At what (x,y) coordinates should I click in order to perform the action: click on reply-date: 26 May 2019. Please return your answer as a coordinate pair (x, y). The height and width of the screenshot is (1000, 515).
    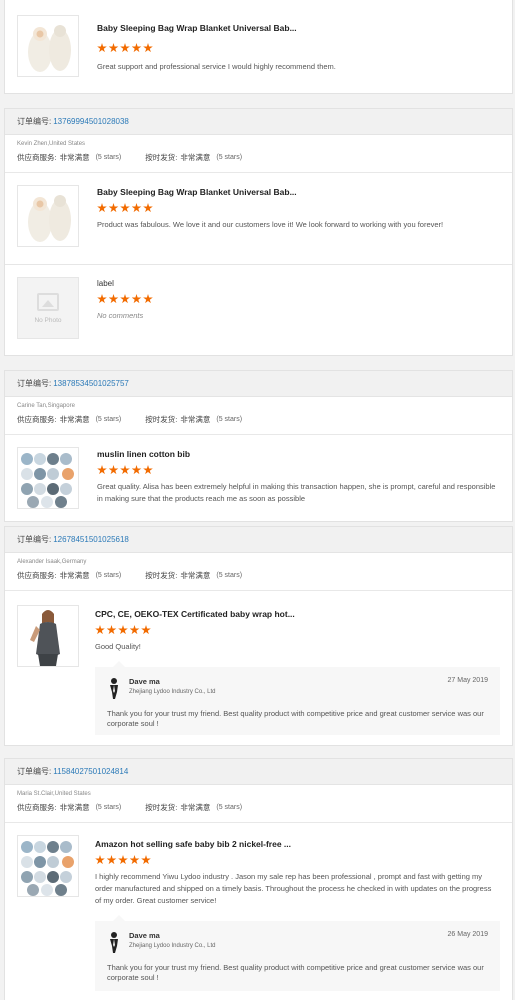
    Looking at the image, I should click on (467, 934).